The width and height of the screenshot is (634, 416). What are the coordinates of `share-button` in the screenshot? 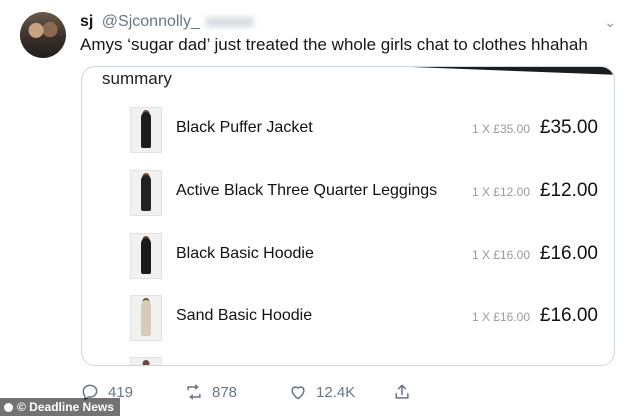 It's located at (406, 392).